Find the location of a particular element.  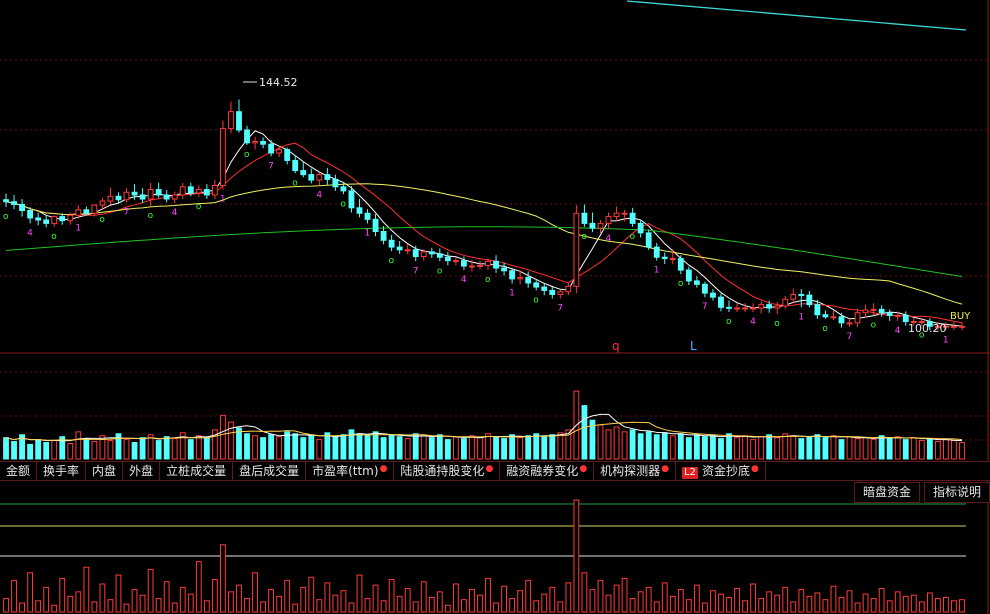

tab-3: 外盘 is located at coordinates (142, 471).